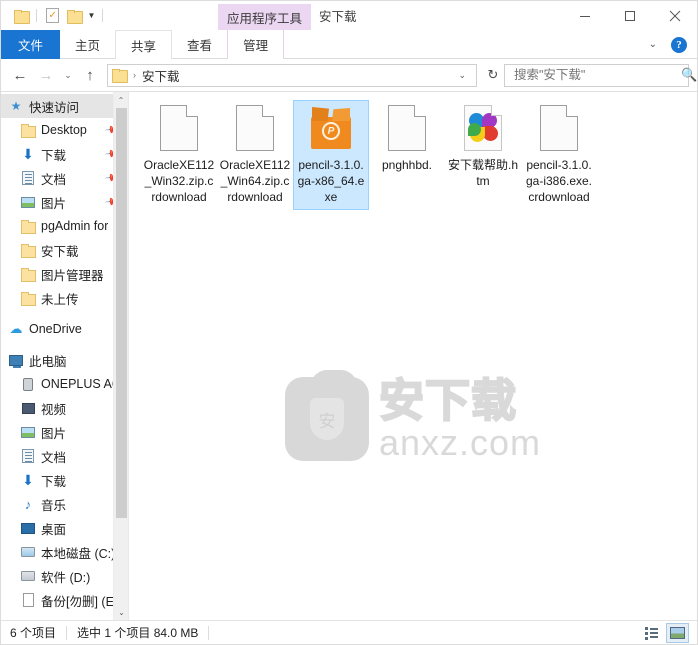 The height and width of the screenshot is (645, 698). Describe the element at coordinates (28, 178) in the screenshot. I see `document-icon` at that location.